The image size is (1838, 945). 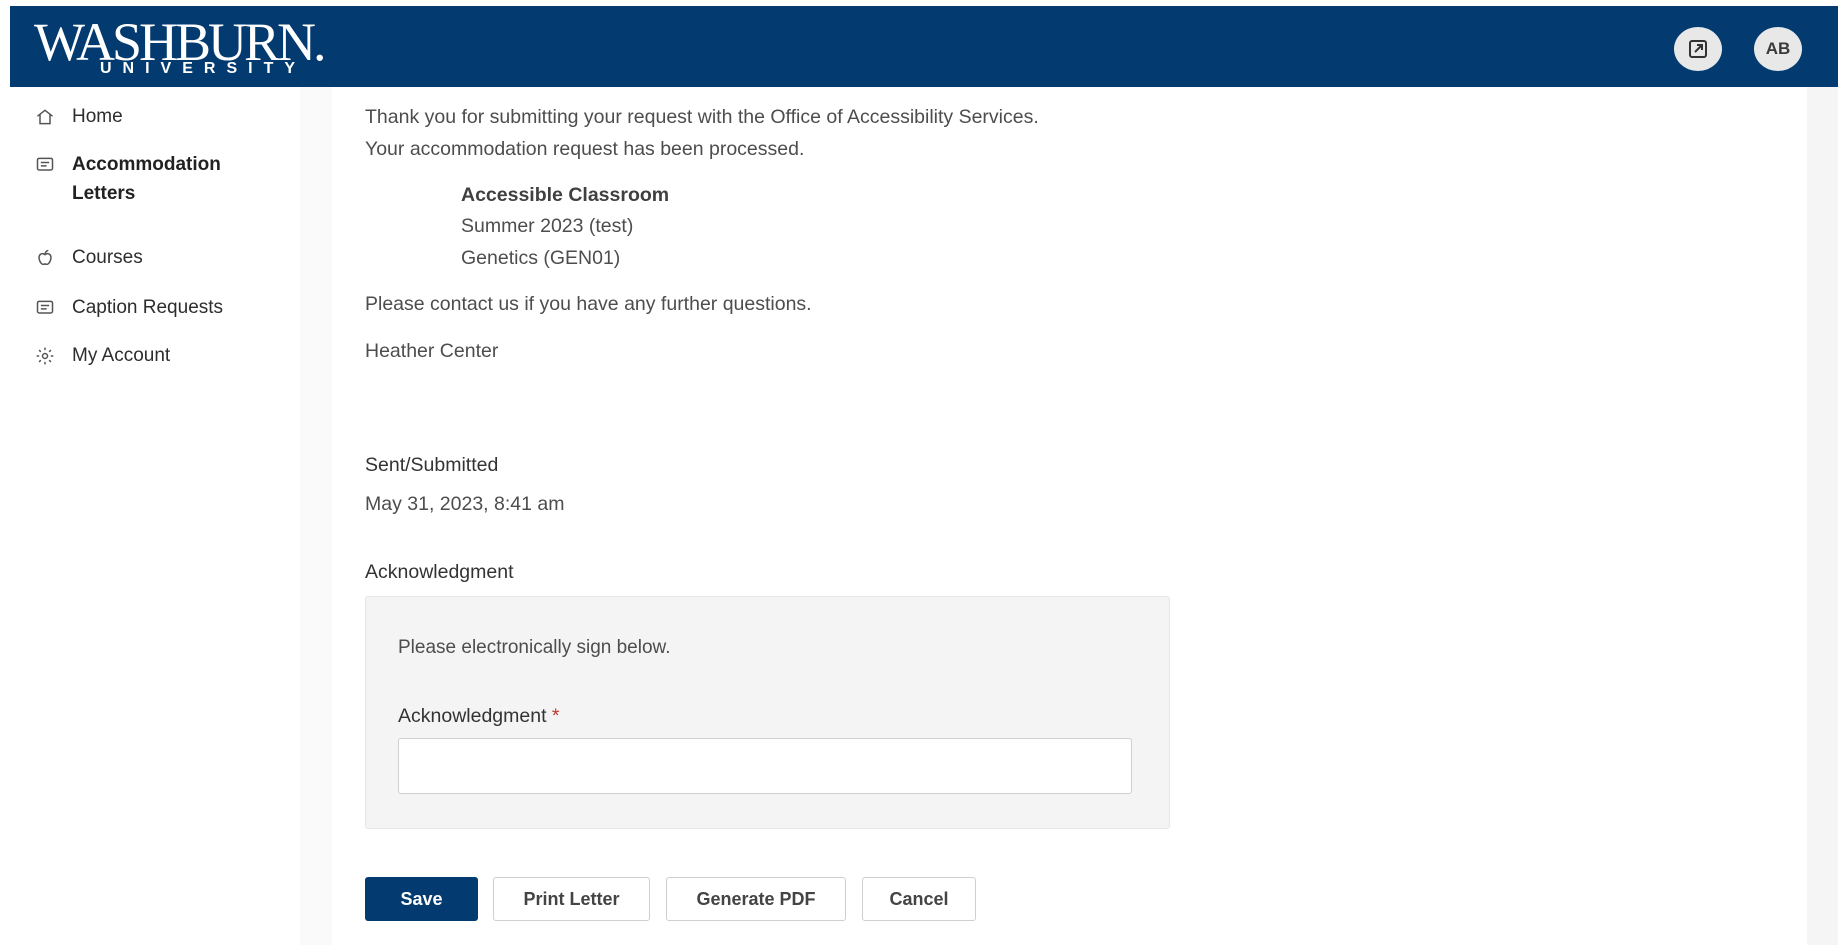 I want to click on sidebar-item-label: Caption Requests, so click(x=148, y=307).